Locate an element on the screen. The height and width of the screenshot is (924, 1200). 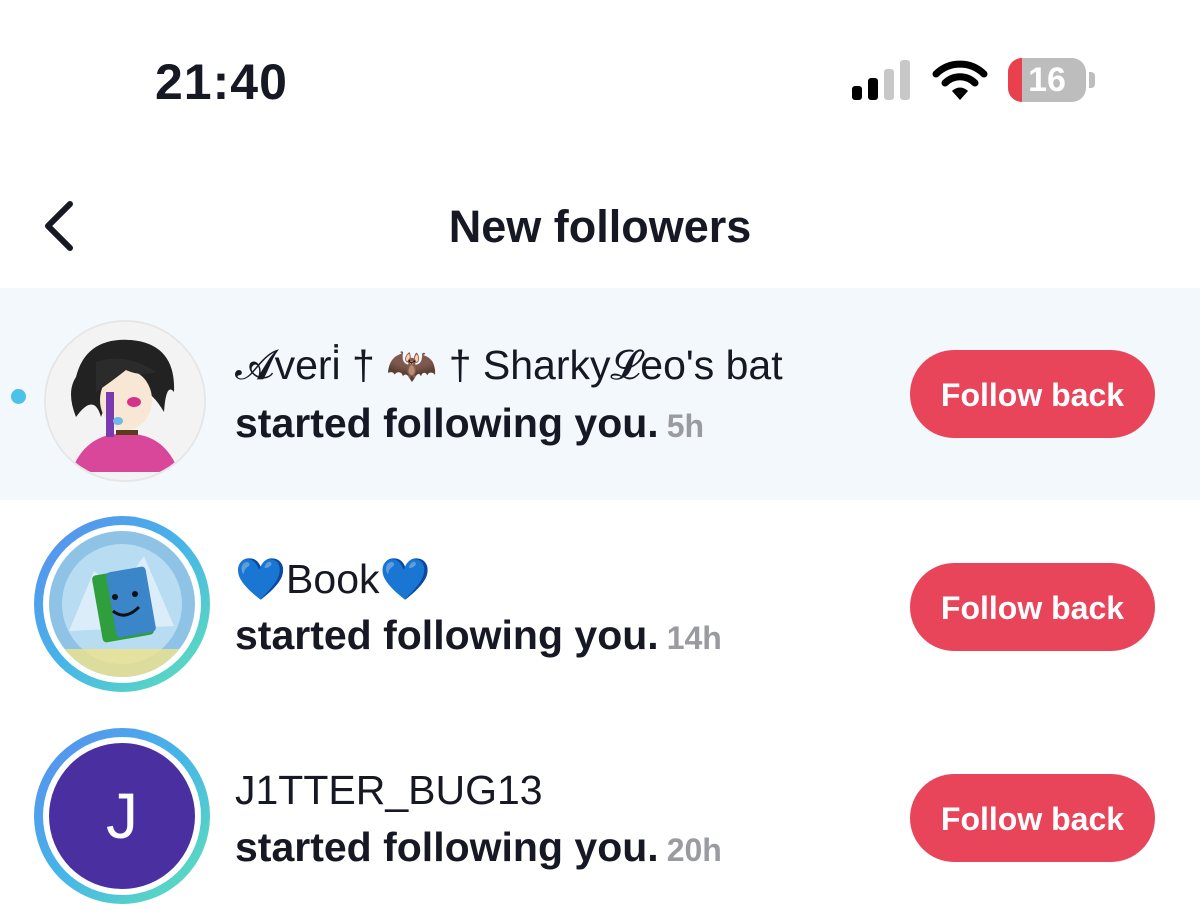
timestamp: 5h is located at coordinates (685, 426).